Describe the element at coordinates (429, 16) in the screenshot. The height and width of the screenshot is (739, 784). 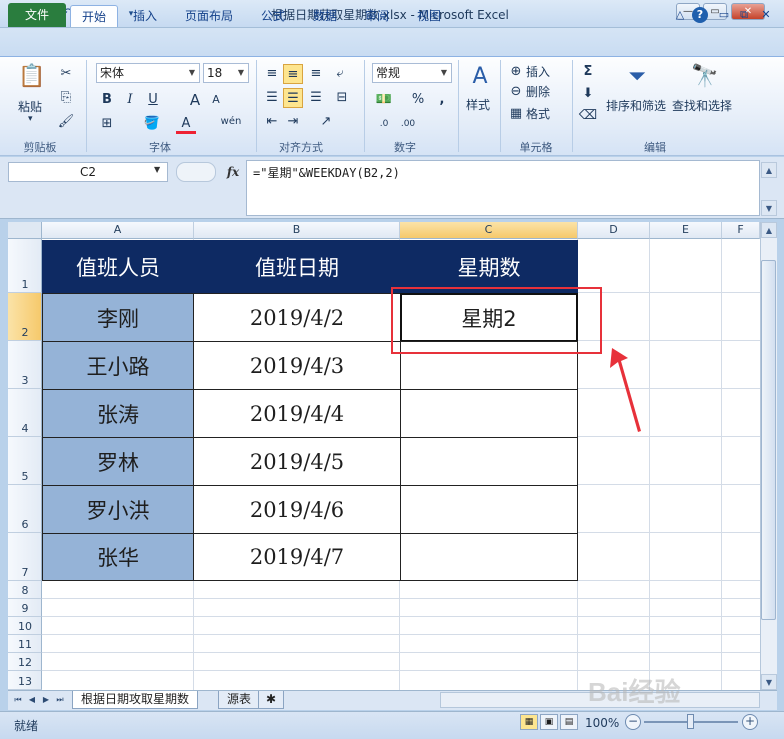
I see `tab-view: 视图` at that location.